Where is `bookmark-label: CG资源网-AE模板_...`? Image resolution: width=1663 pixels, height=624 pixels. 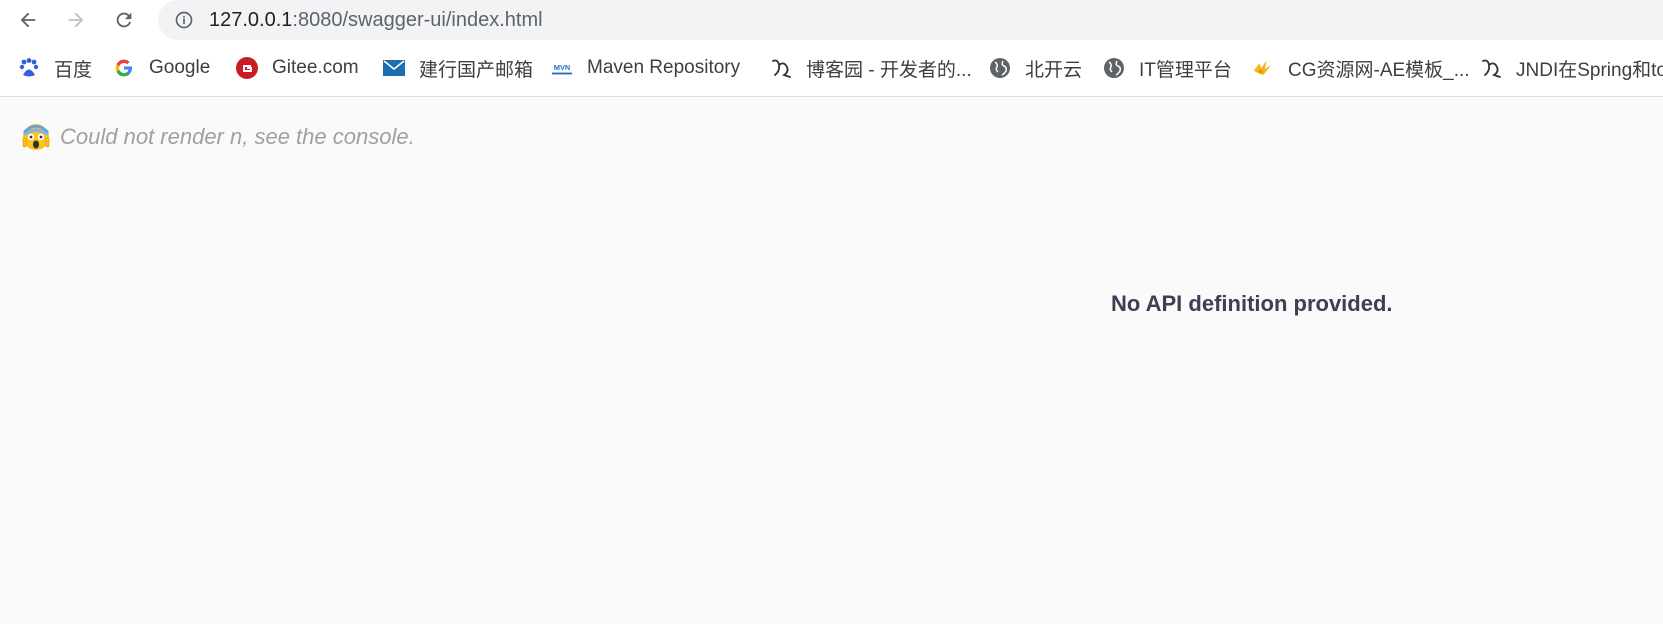 bookmark-label: CG资源网-AE模板_... is located at coordinates (1379, 70).